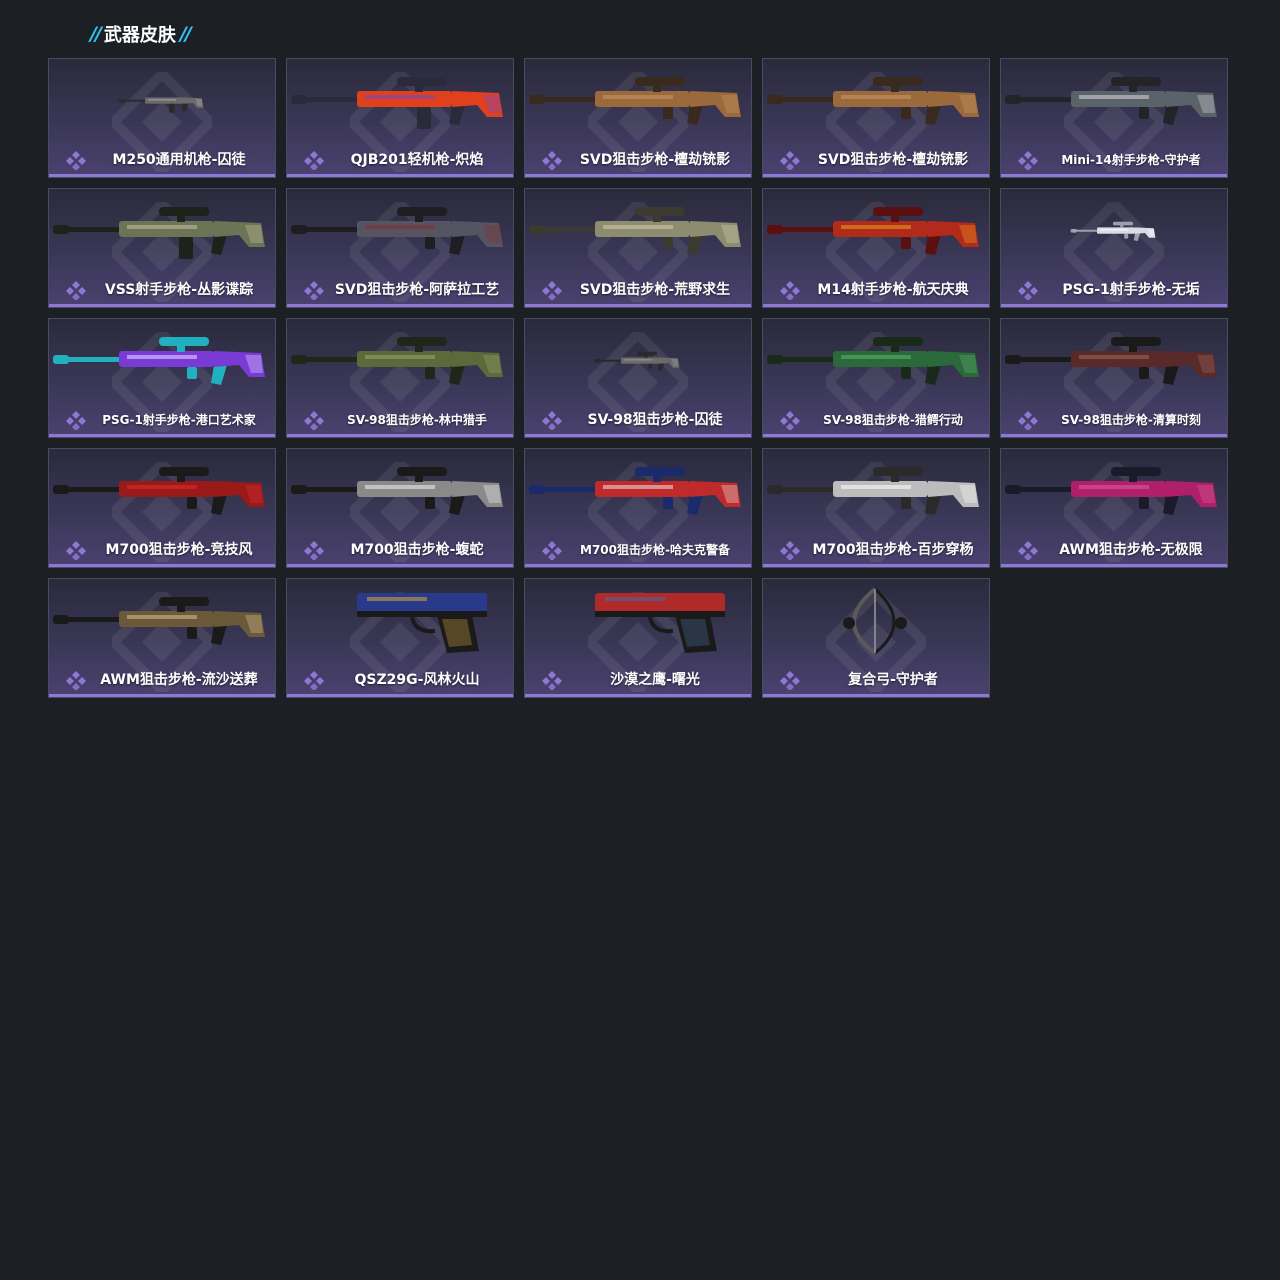 The width and height of the screenshot is (1280, 1280). Describe the element at coordinates (876, 508) in the screenshot. I see `skin-card: M700狙击步枪-百步穿杨` at that location.